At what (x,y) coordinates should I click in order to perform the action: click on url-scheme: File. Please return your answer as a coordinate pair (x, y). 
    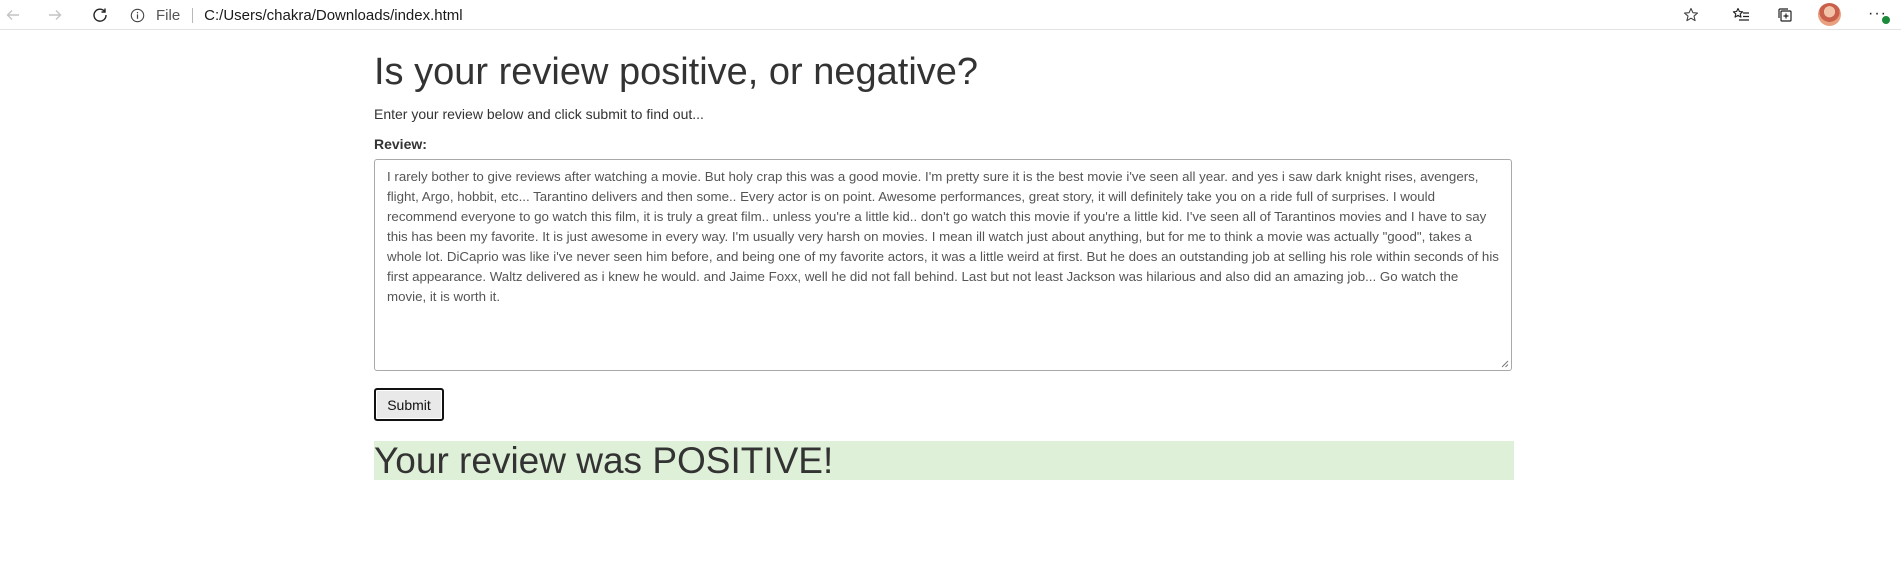
    Looking at the image, I should click on (168, 15).